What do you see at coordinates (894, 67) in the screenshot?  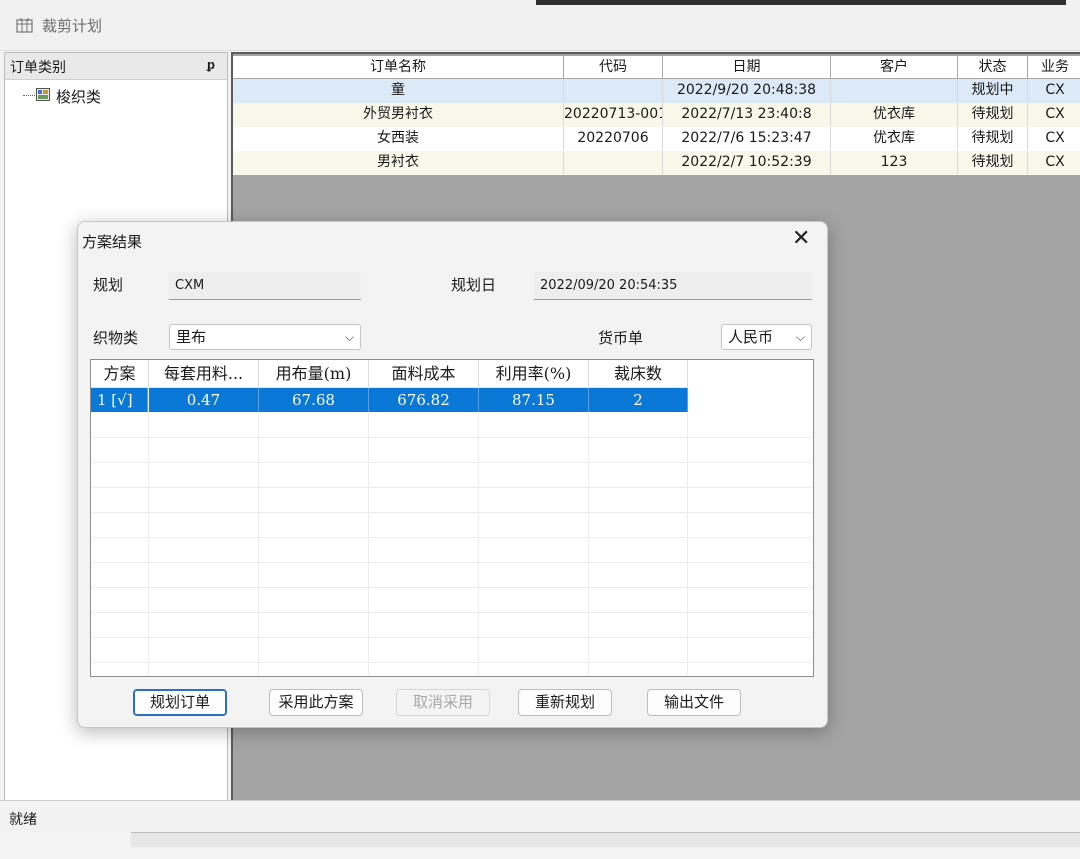 I see `column-header-customer: 客户` at bounding box center [894, 67].